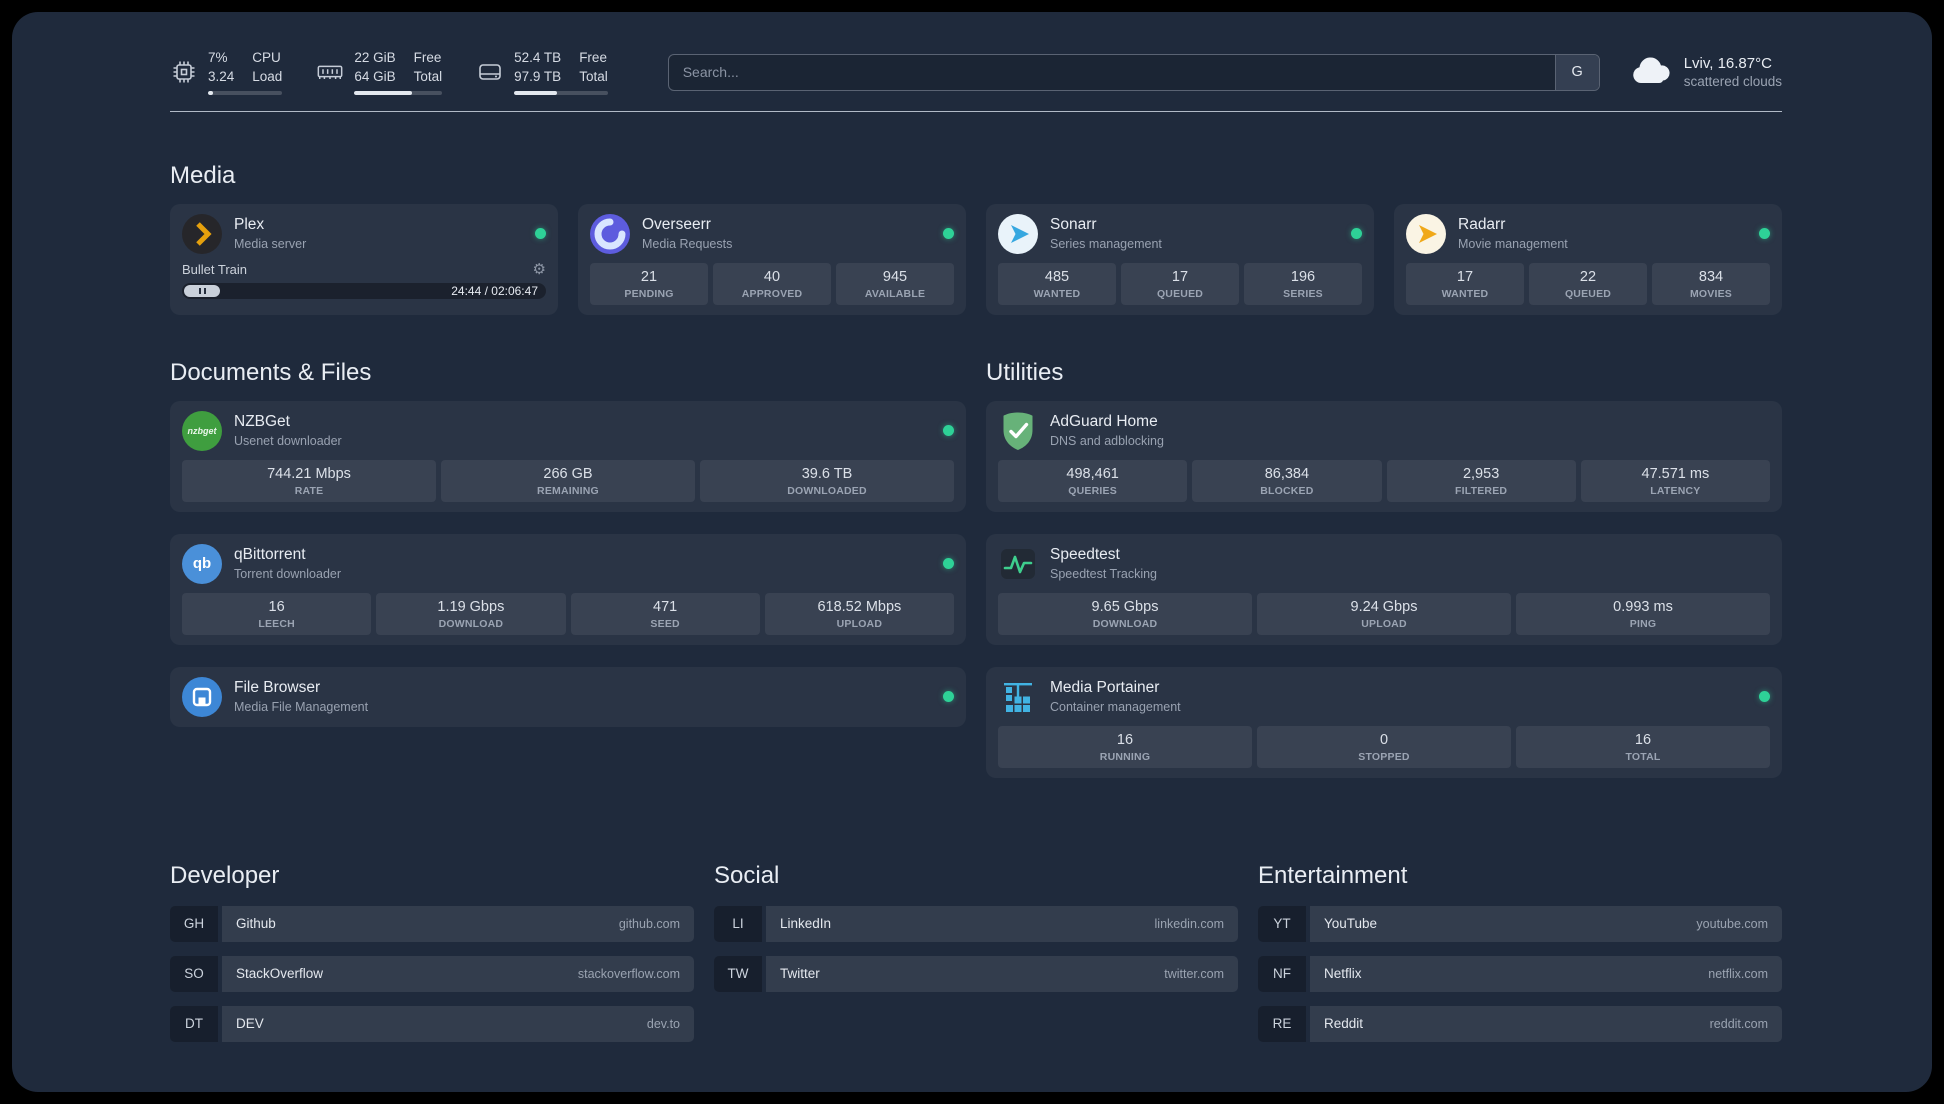 This screenshot has width=1944, height=1104. What do you see at coordinates (827, 490) in the screenshot?
I see `stat-label: DOWNLOADED` at bounding box center [827, 490].